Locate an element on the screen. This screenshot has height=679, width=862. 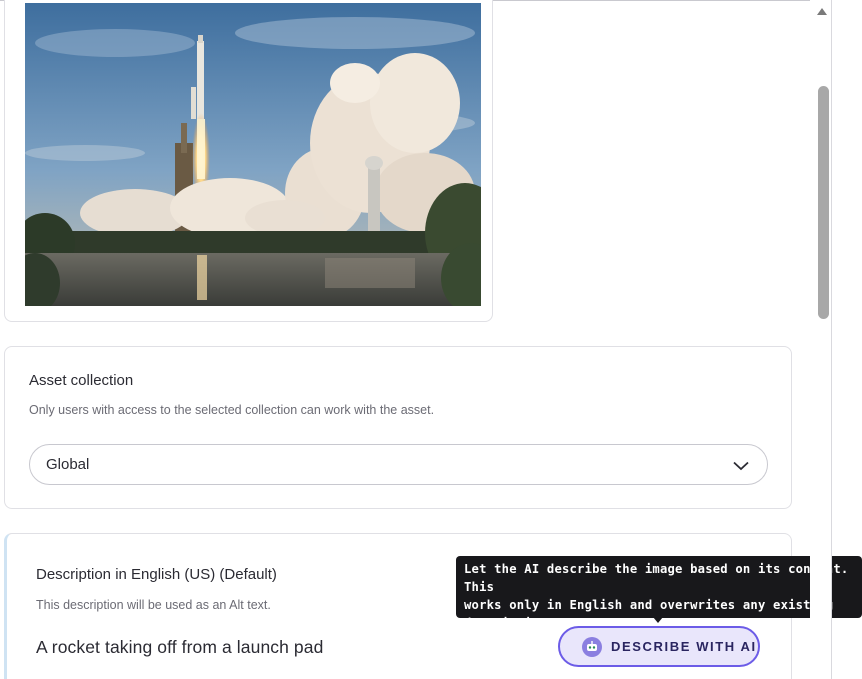
scroll-up-arrow-icon is located at coordinates (822, 11).